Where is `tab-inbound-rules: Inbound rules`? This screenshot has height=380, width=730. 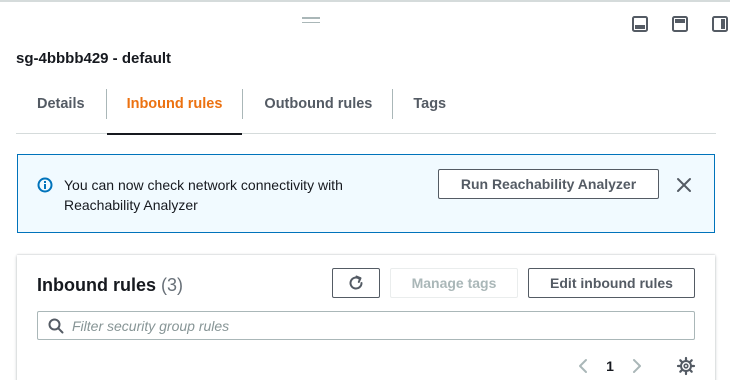
tab-inbound-rules: Inbound rules is located at coordinates (174, 104).